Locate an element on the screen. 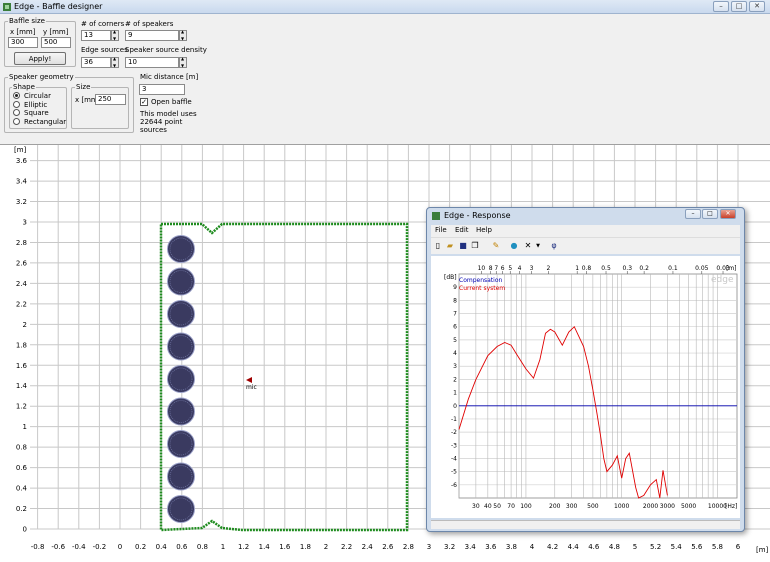 Image resolution: width=770 pixels, height=562 pixels. y-tick-label: 1.2 is located at coordinates (21, 407).